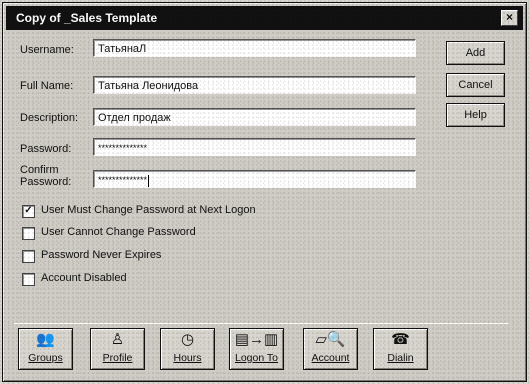 Image resolution: width=529 pixels, height=384 pixels. What do you see at coordinates (187, 349) in the screenshot?
I see `hours-button: ◷ Hours` at bounding box center [187, 349].